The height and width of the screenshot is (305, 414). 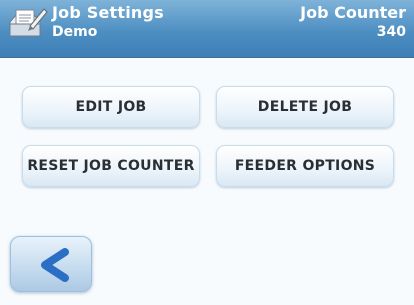 What do you see at coordinates (75, 32) in the screenshot?
I see `job-name: Demo` at bounding box center [75, 32].